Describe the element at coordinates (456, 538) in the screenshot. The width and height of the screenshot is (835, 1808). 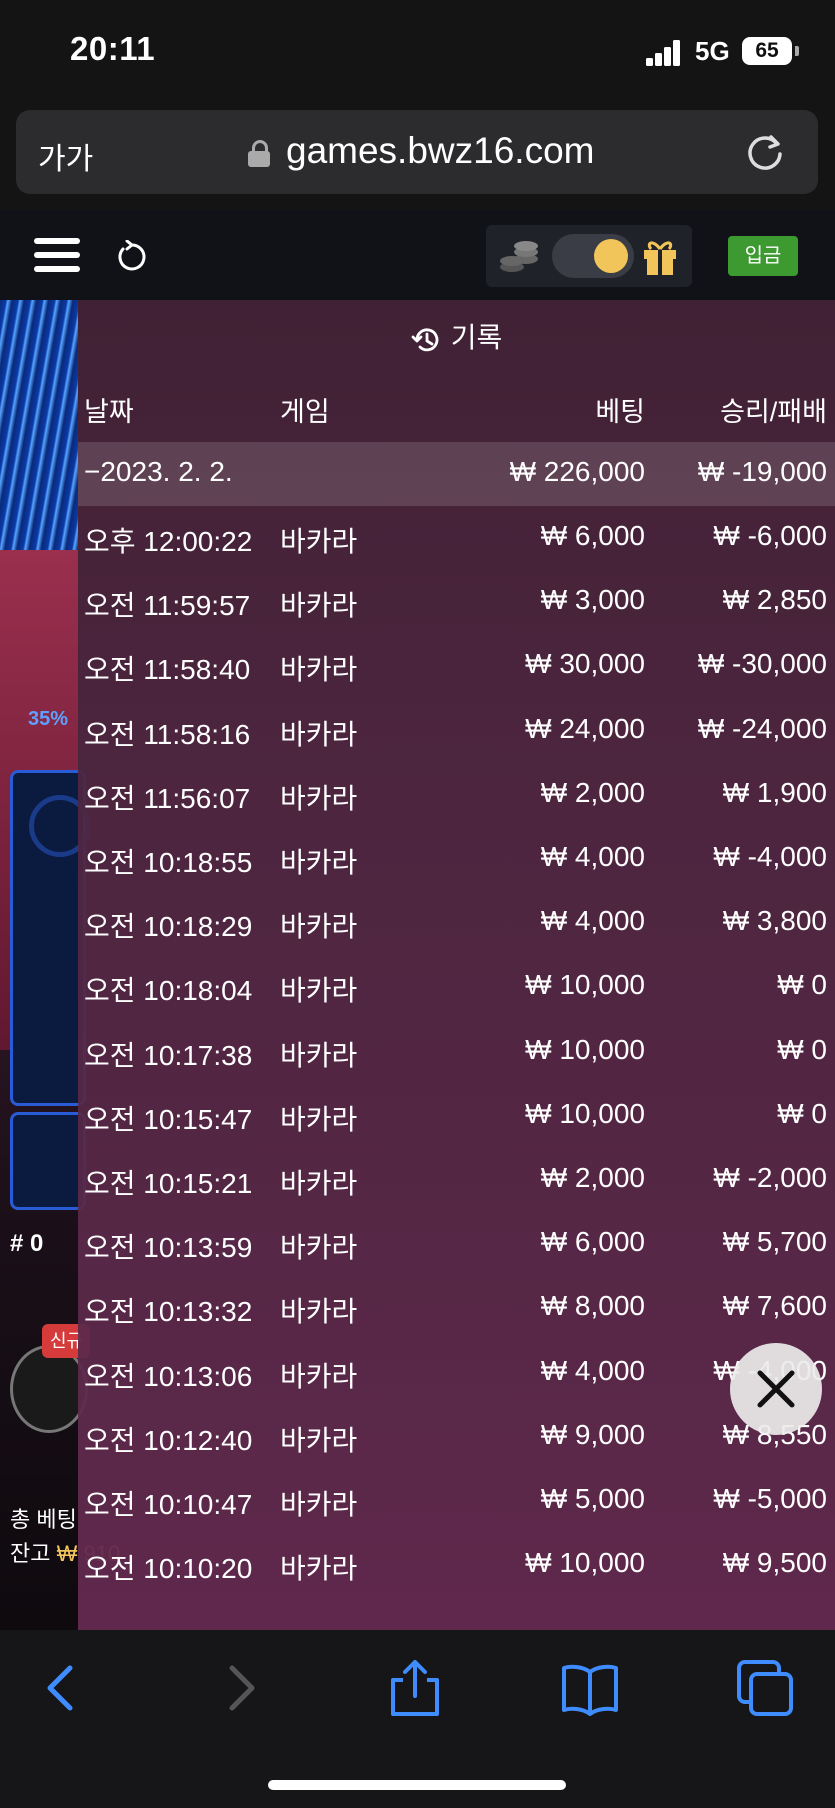
I see `history-row: 오후 12:00:22 바카라 ₩ 6,000 ₩ -6,000` at that location.